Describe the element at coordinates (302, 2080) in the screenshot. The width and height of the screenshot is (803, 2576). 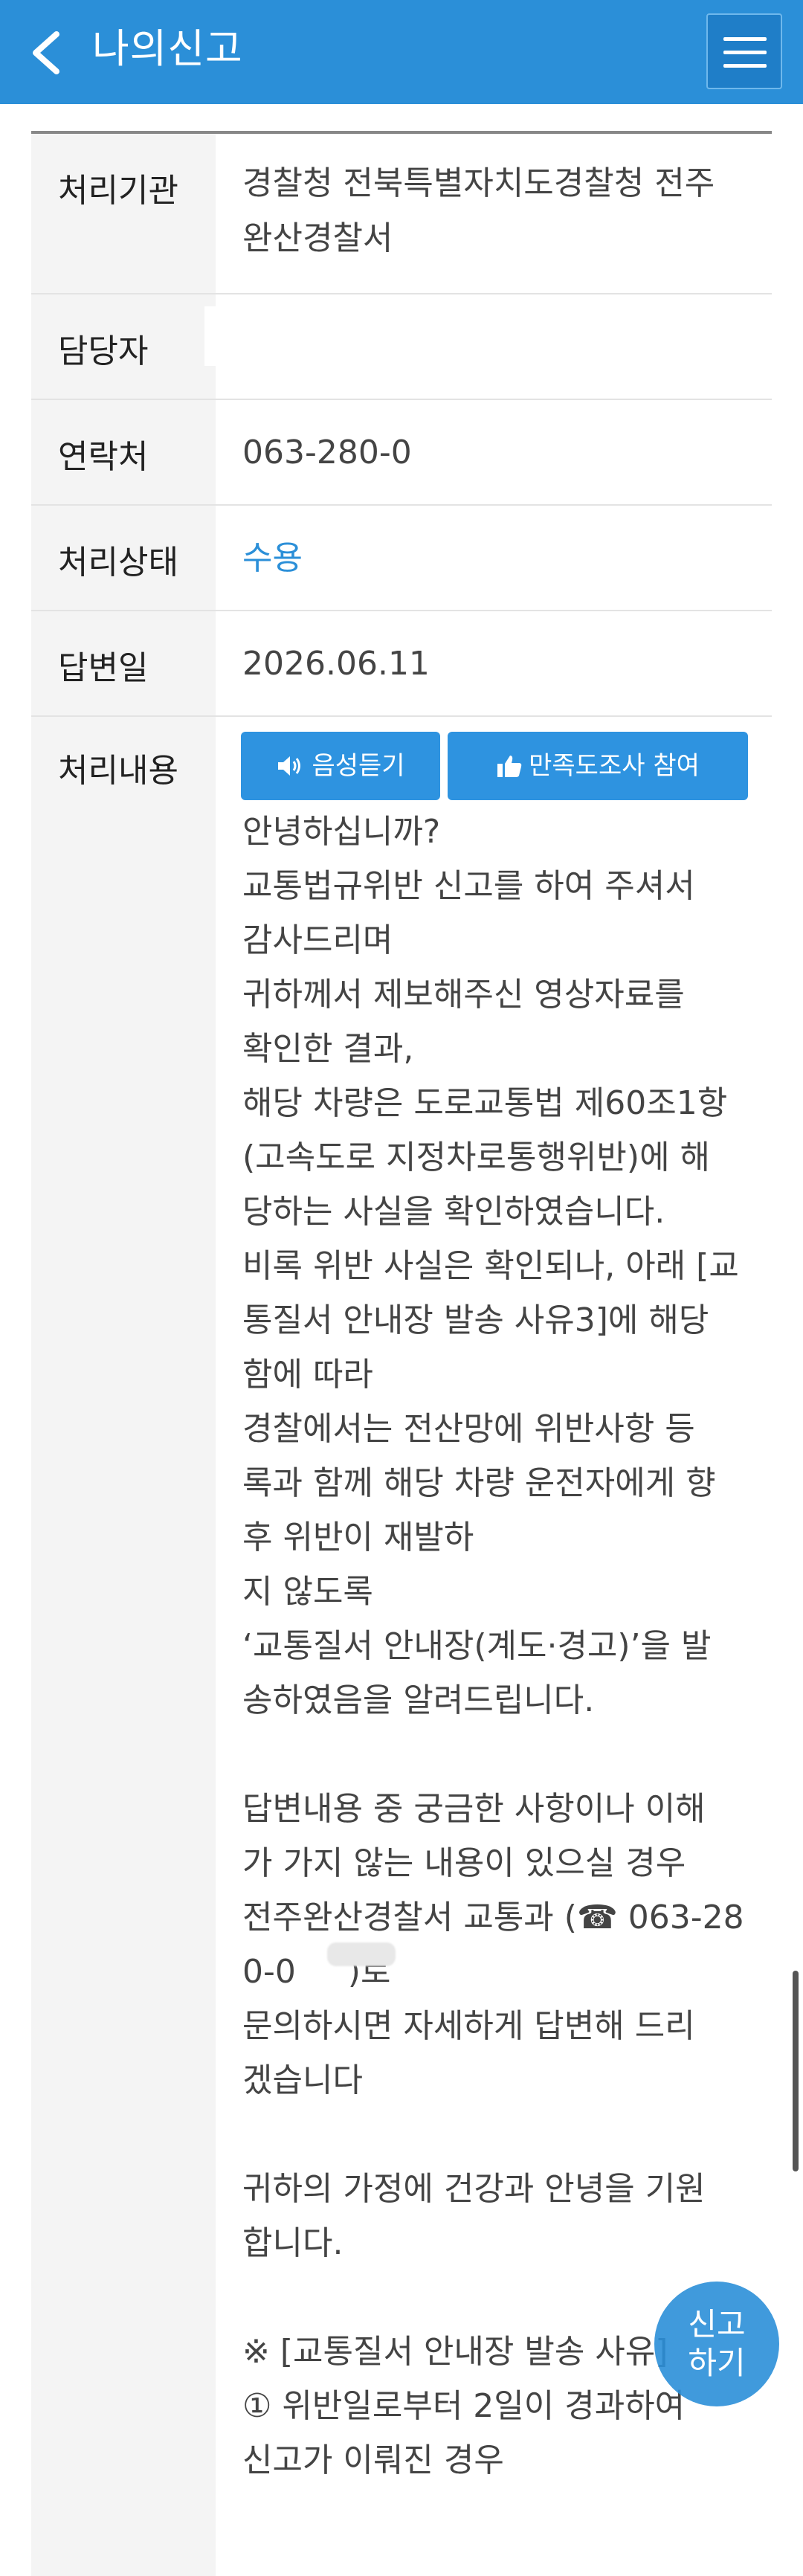
I see `response-line: 겠습니다` at that location.